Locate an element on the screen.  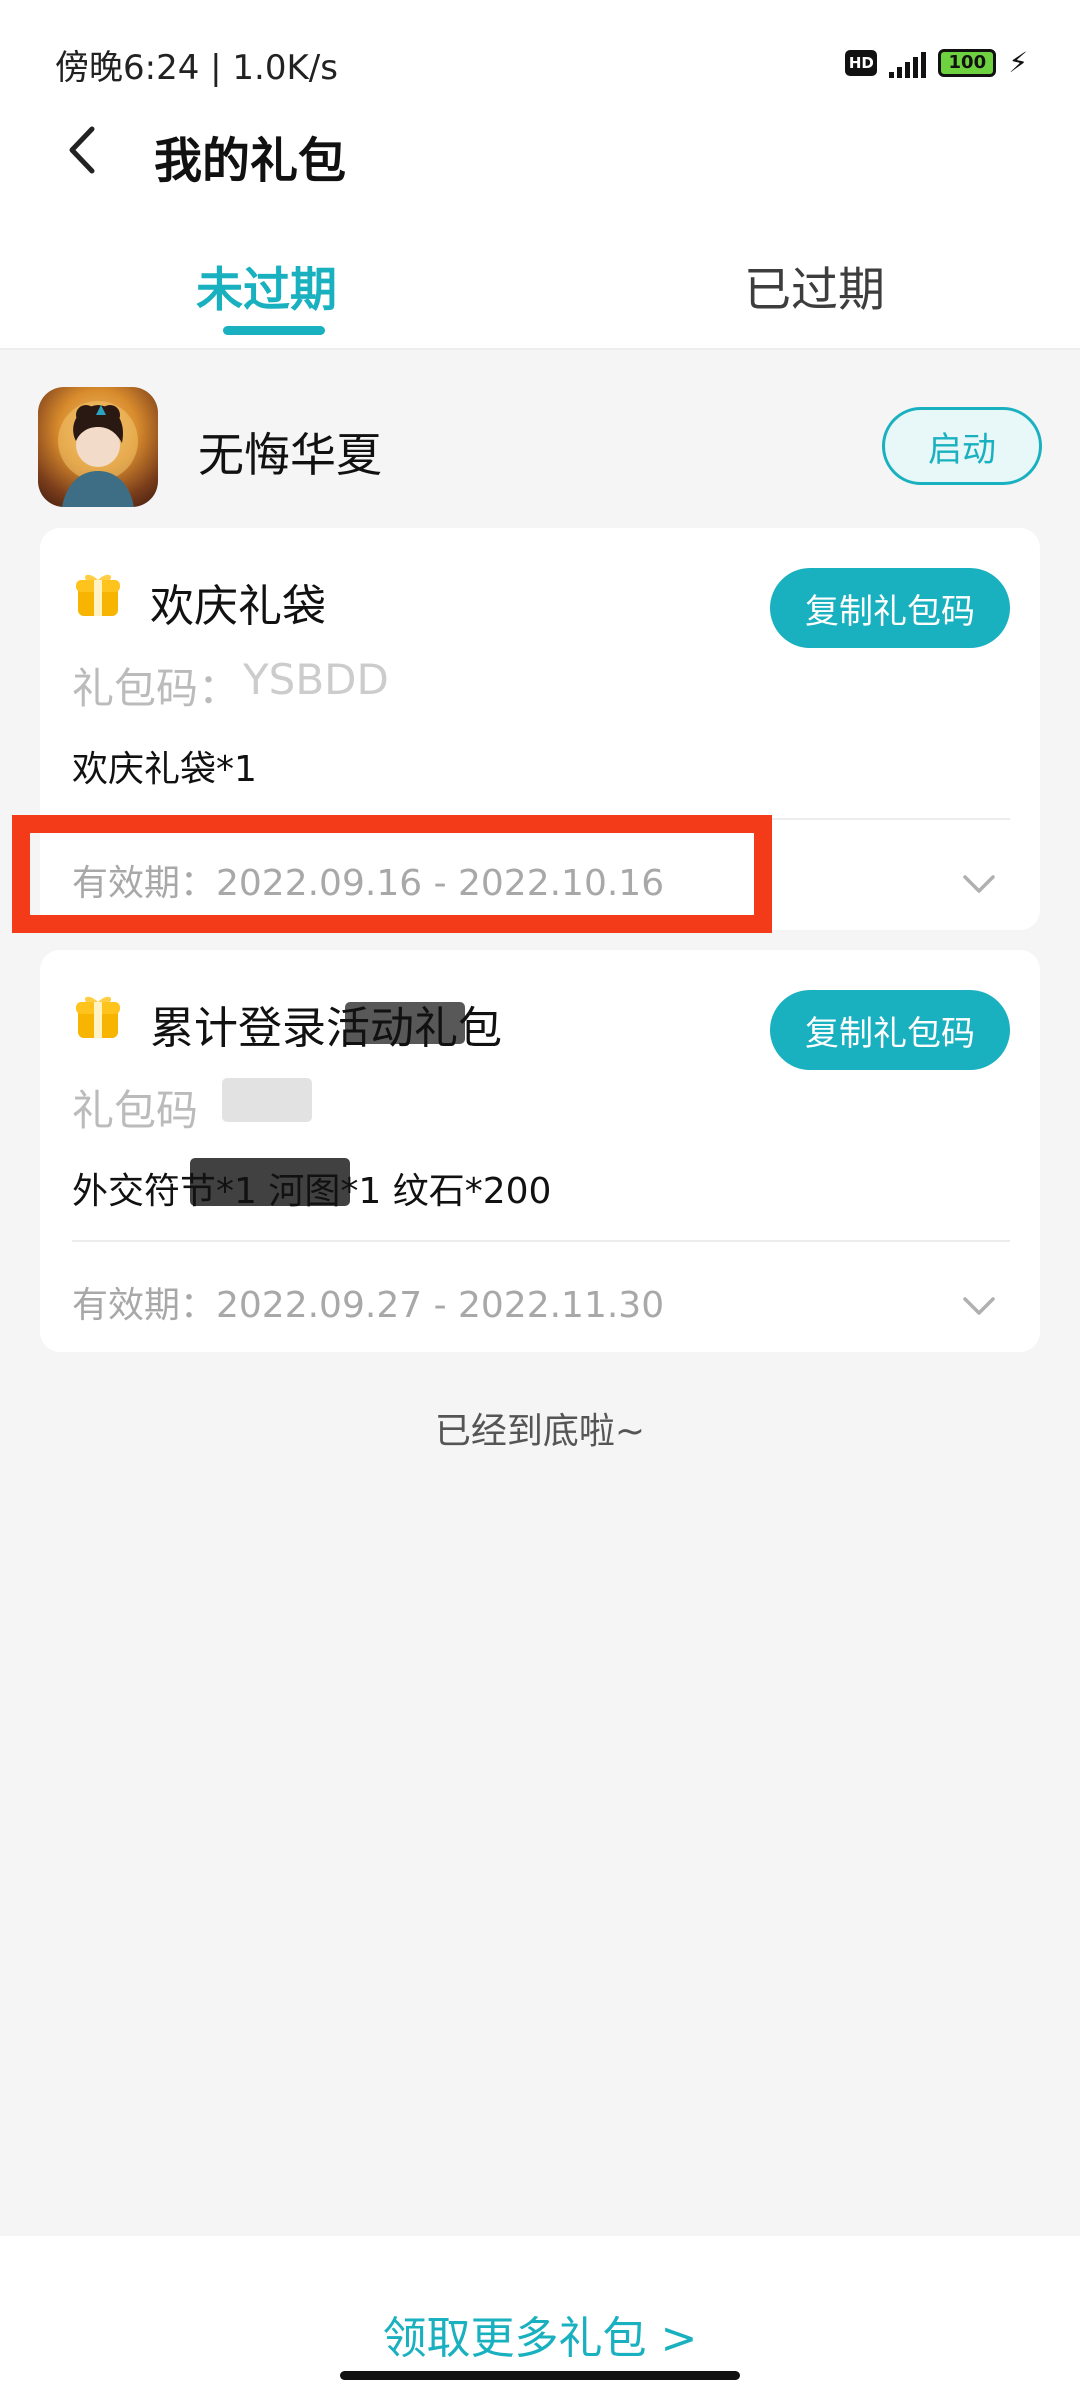
app-name: 无悔华夏 is located at coordinates (290, 455).